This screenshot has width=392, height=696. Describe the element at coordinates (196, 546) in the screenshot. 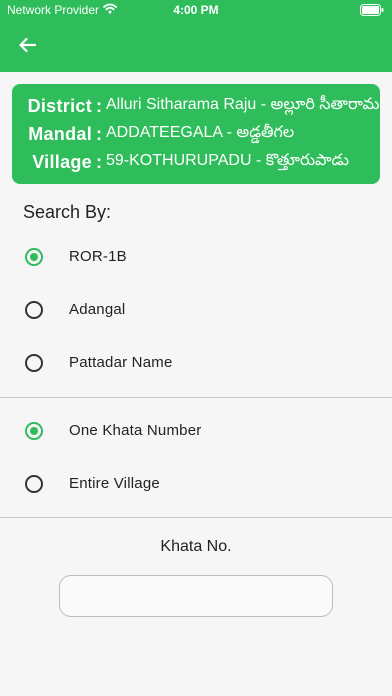

I see `khata-number-label: Khata No.` at that location.